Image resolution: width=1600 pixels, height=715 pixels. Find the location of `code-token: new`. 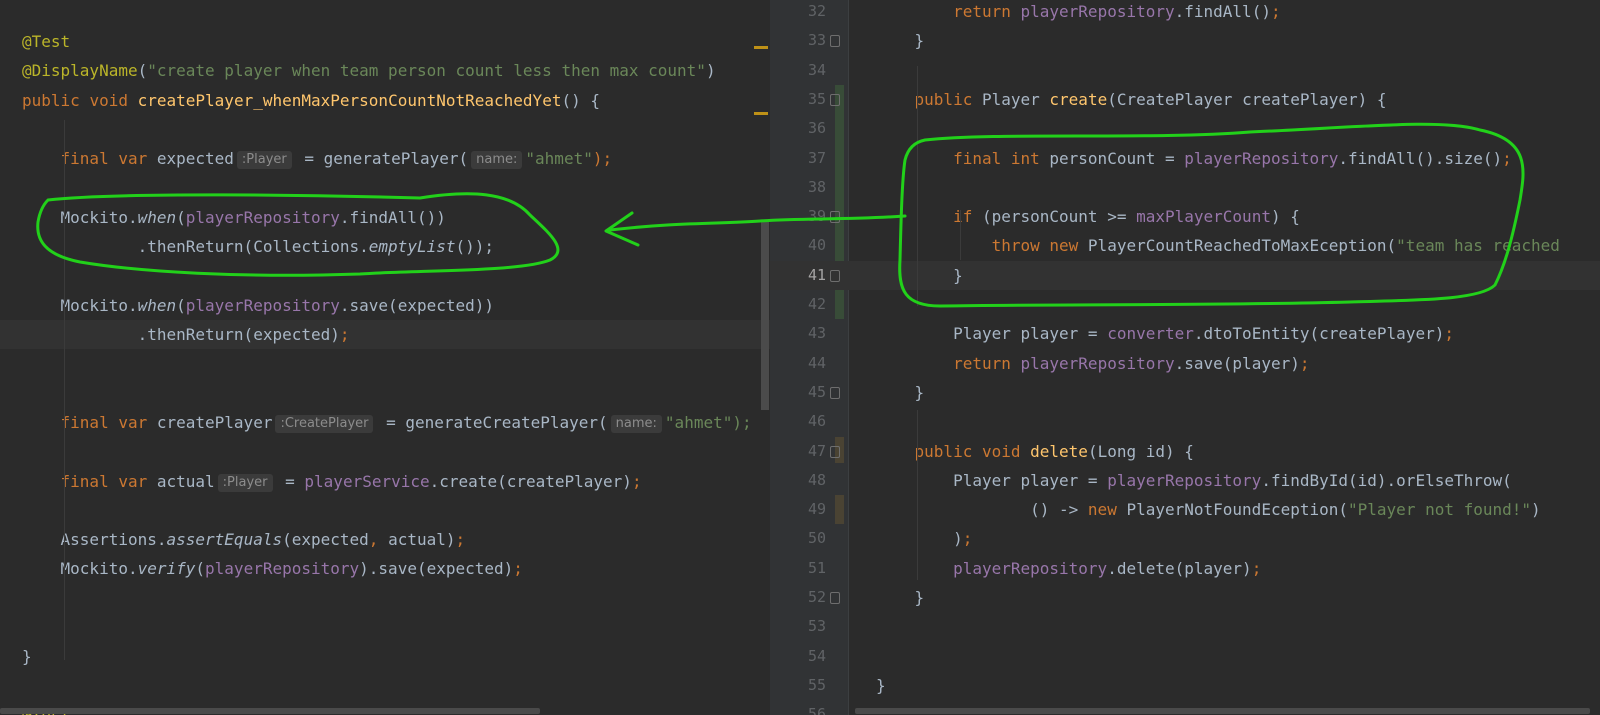

code-token: new is located at coordinates (1068, 246).